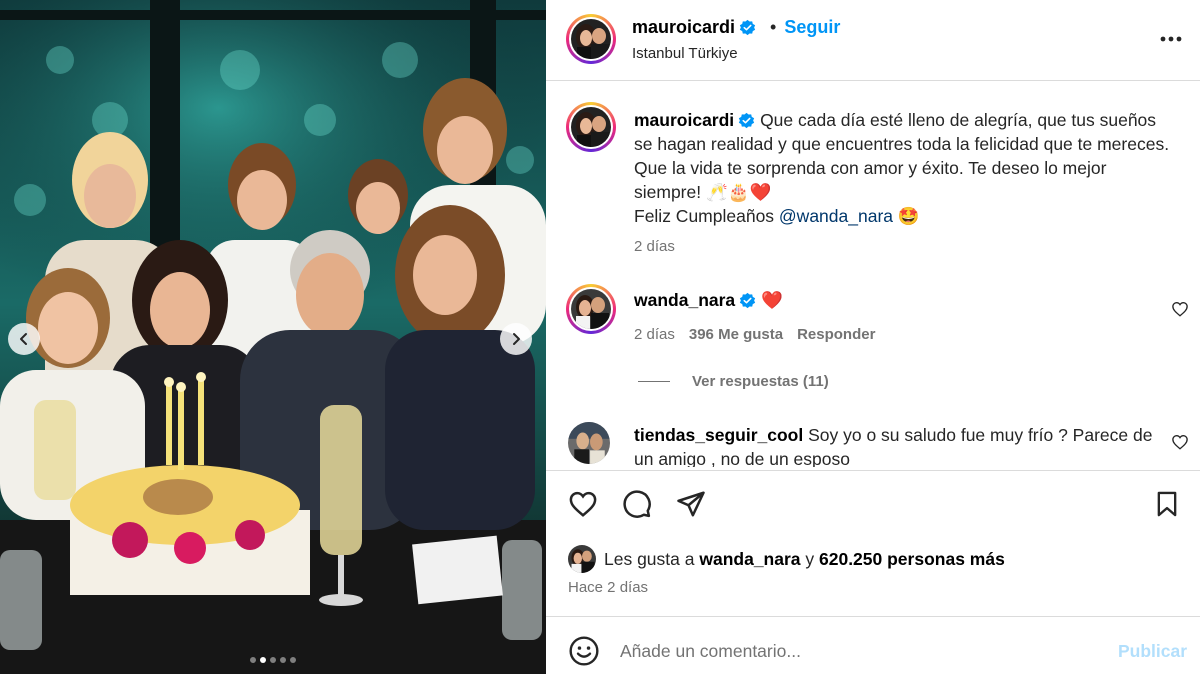 This screenshot has width=1200, height=674. I want to click on post-location: Istanbul Türkiye, so click(685, 53).